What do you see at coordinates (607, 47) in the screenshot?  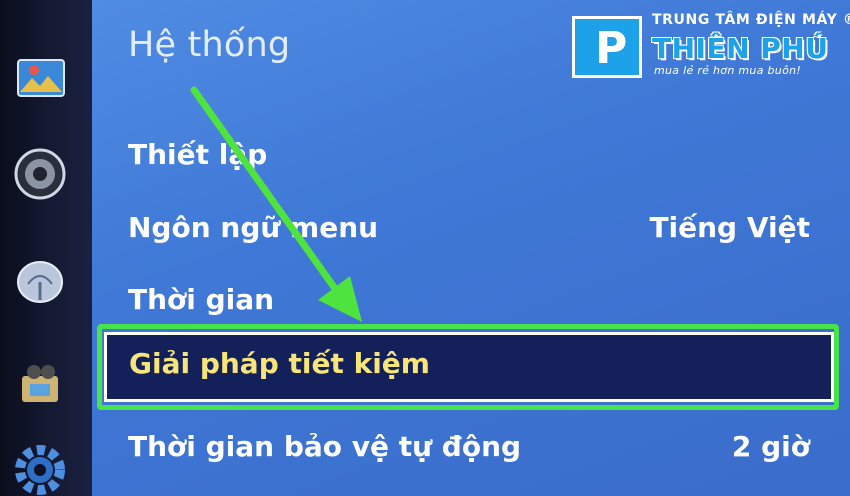 I see `logo-mark-icon: P` at bounding box center [607, 47].